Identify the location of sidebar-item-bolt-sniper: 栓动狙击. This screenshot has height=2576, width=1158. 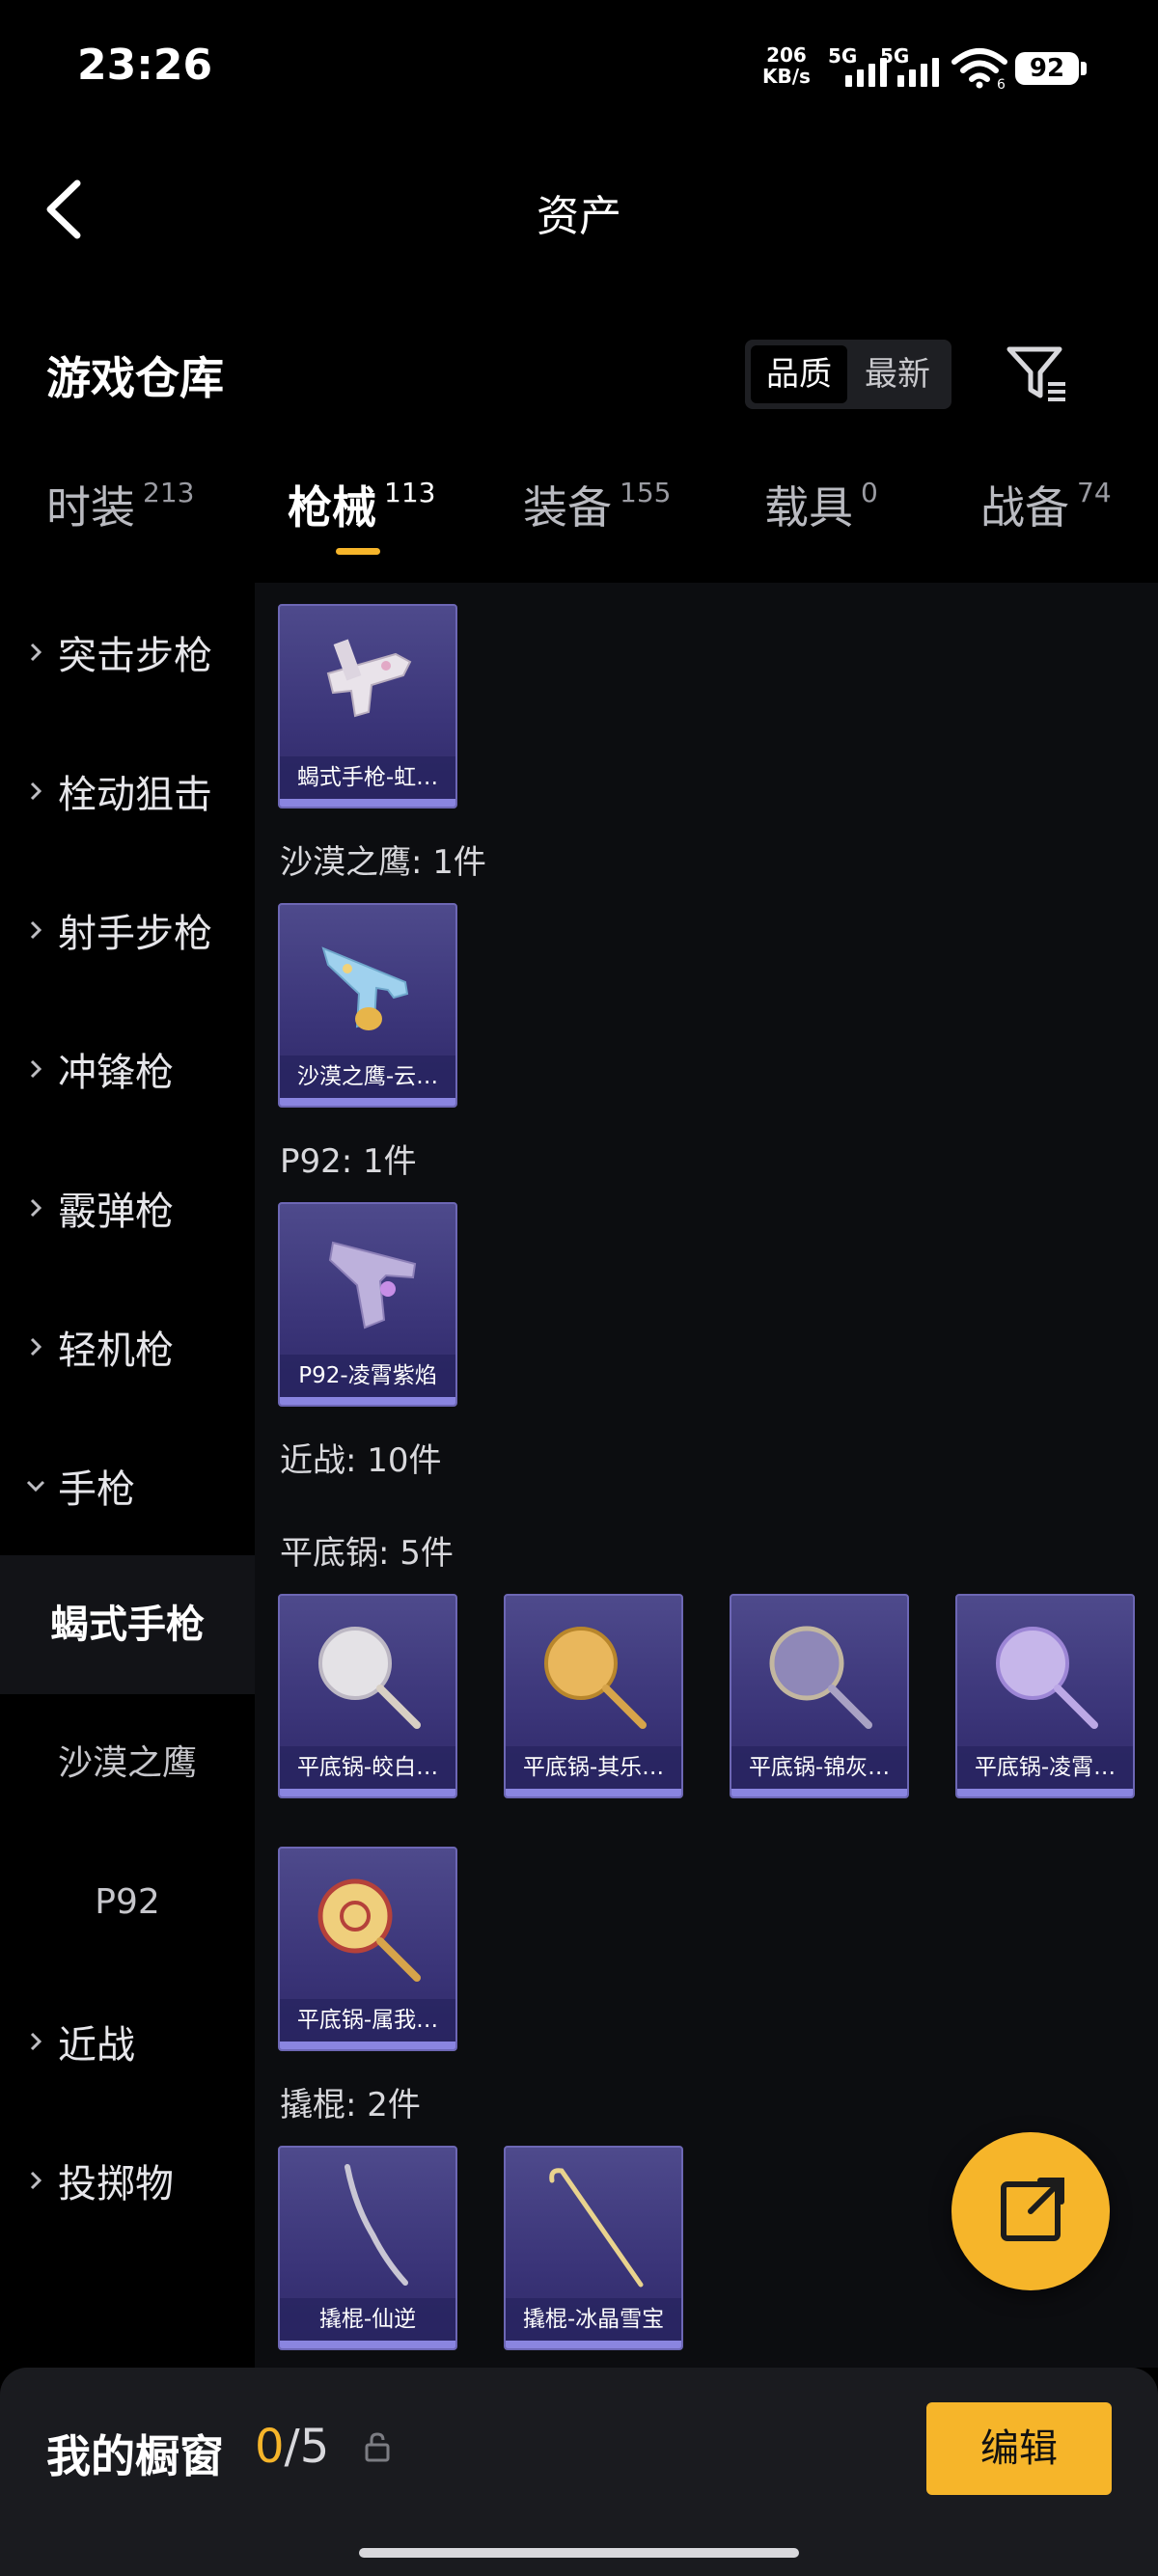
(127, 791).